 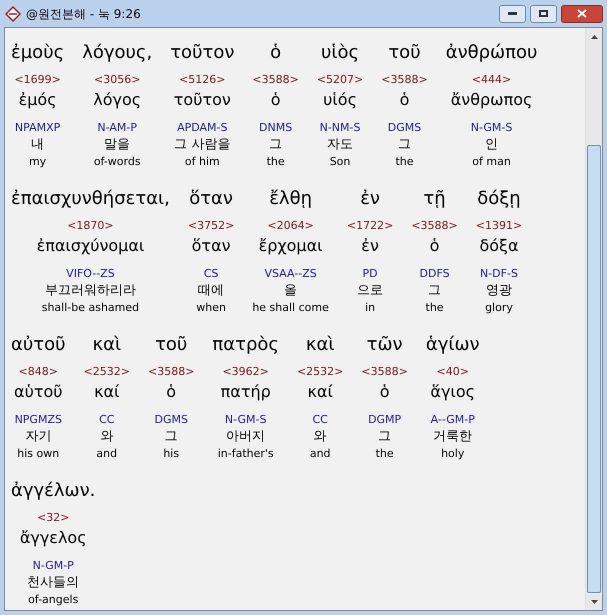 I want to click on lemma-word: δόξα, so click(x=498, y=246).